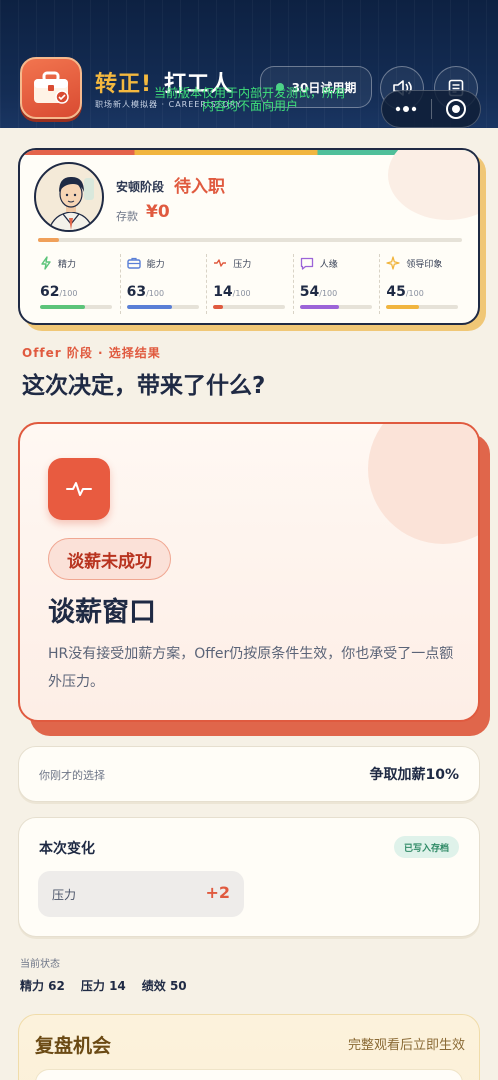  I want to click on target-icon, so click(455, 109).